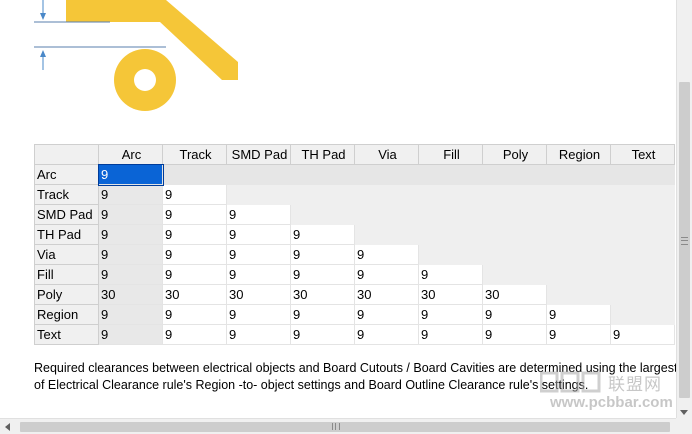 The image size is (692, 434). I want to click on watermark-logo, so click(570, 382).